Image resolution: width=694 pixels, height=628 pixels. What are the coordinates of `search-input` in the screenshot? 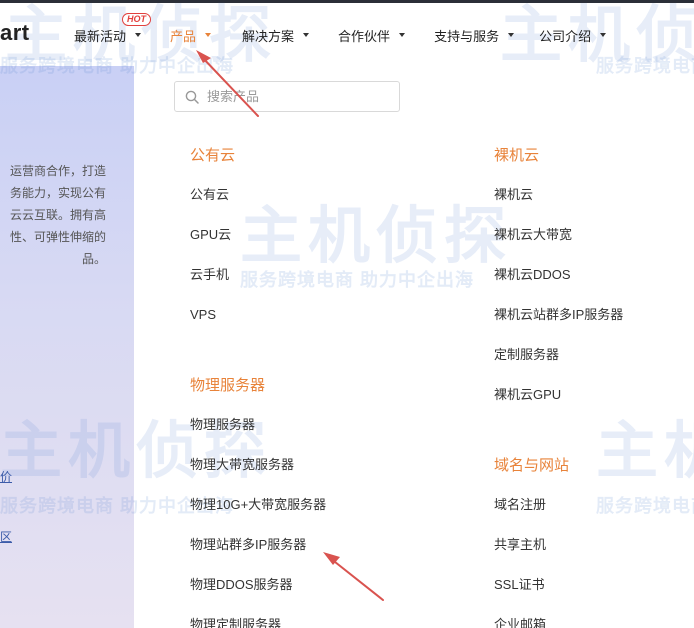 It's located at (297, 96).